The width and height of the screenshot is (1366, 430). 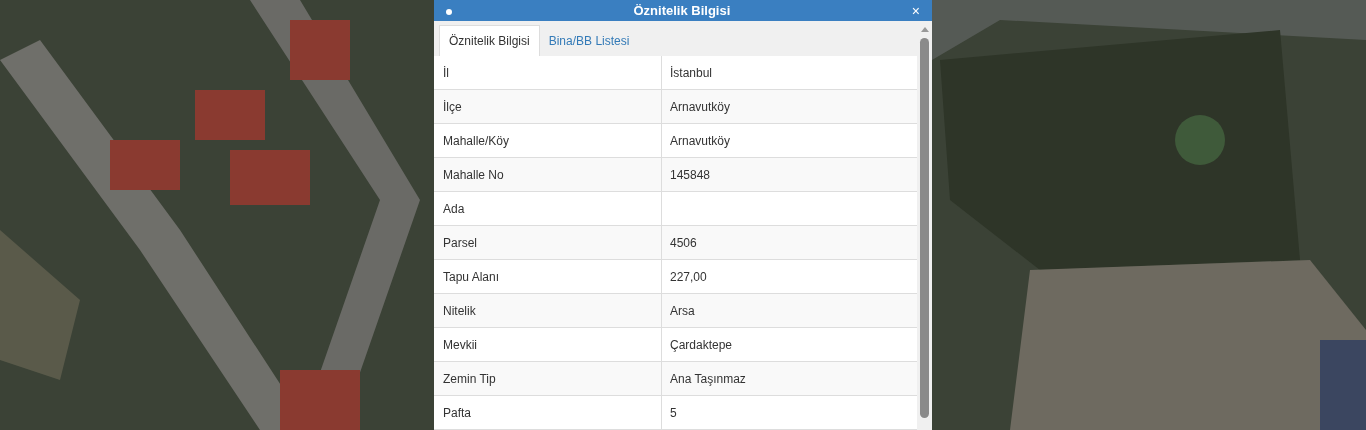 I want to click on dialog-title: Öznitelik Bilgisi, so click(x=682, y=10).